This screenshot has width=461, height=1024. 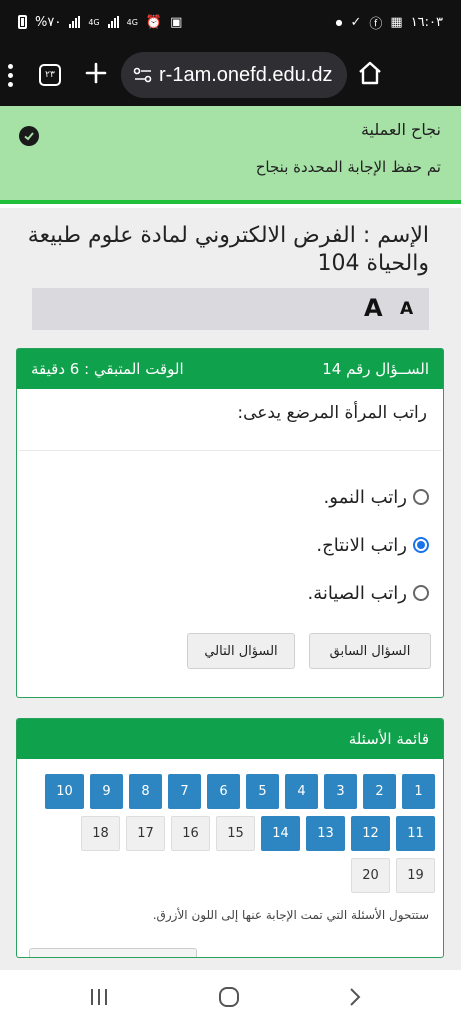 What do you see at coordinates (426, 22) in the screenshot?
I see `clock-time: ١٦:٠٣` at bounding box center [426, 22].